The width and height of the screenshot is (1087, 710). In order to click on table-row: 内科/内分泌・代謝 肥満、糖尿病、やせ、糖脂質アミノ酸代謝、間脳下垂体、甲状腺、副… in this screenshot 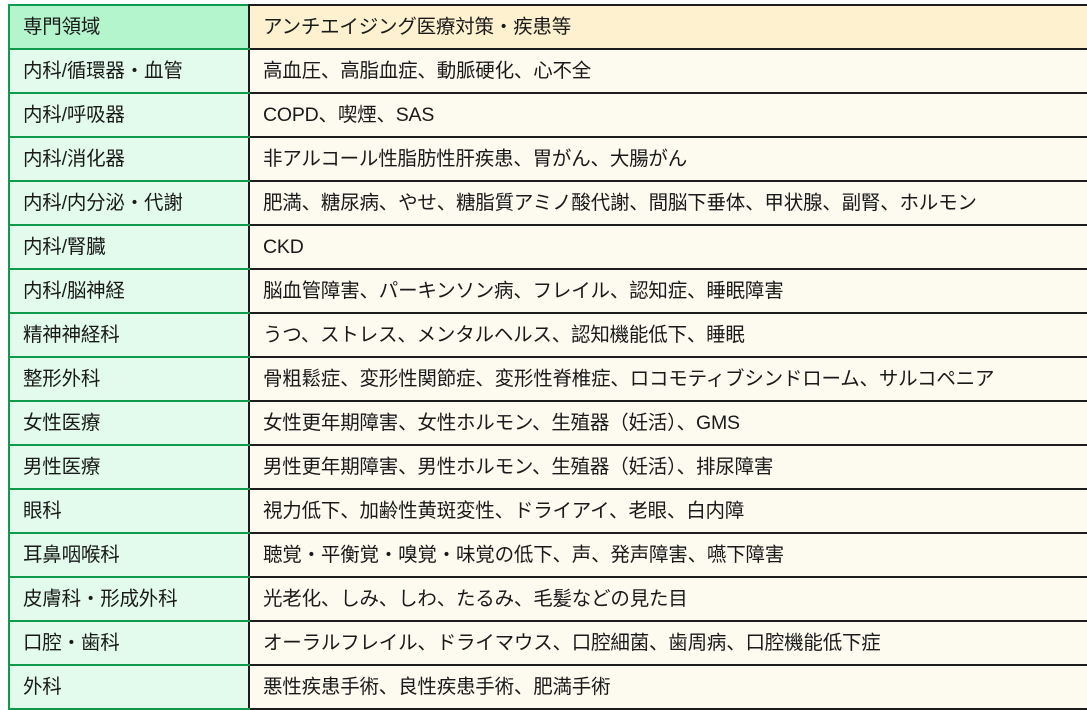, I will do `click(547, 203)`.